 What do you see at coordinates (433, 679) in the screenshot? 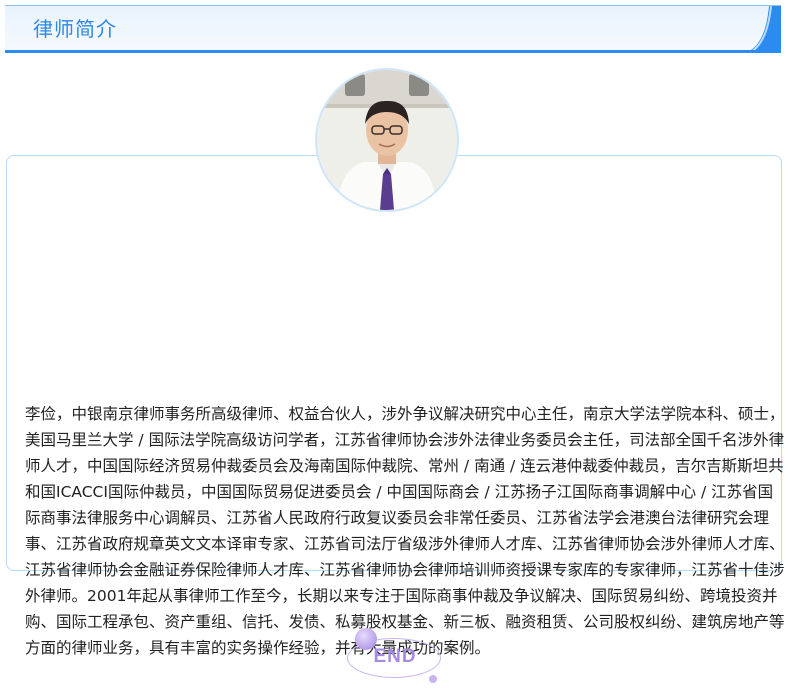
I see `end-small-dot-icon` at bounding box center [433, 679].